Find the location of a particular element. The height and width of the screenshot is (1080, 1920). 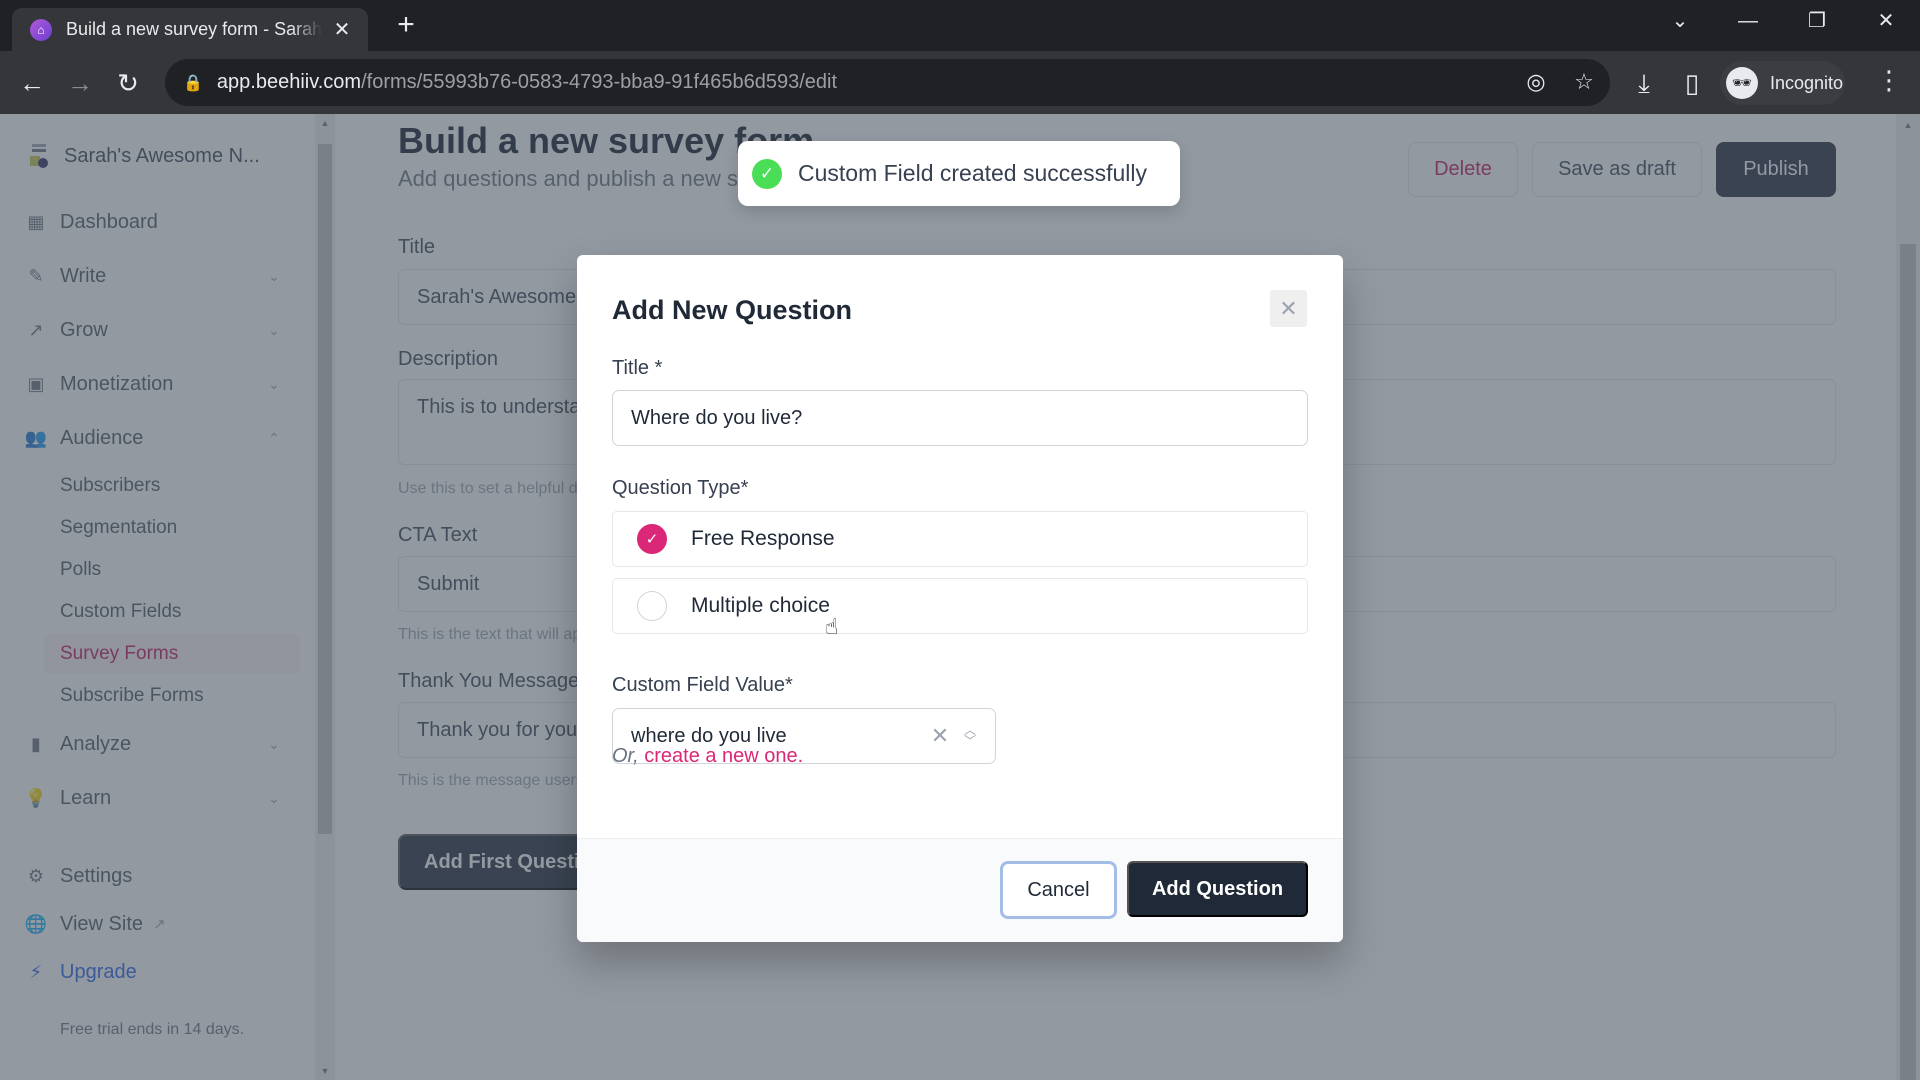

bookmark-star-icon: ☆ is located at coordinates (1584, 82).